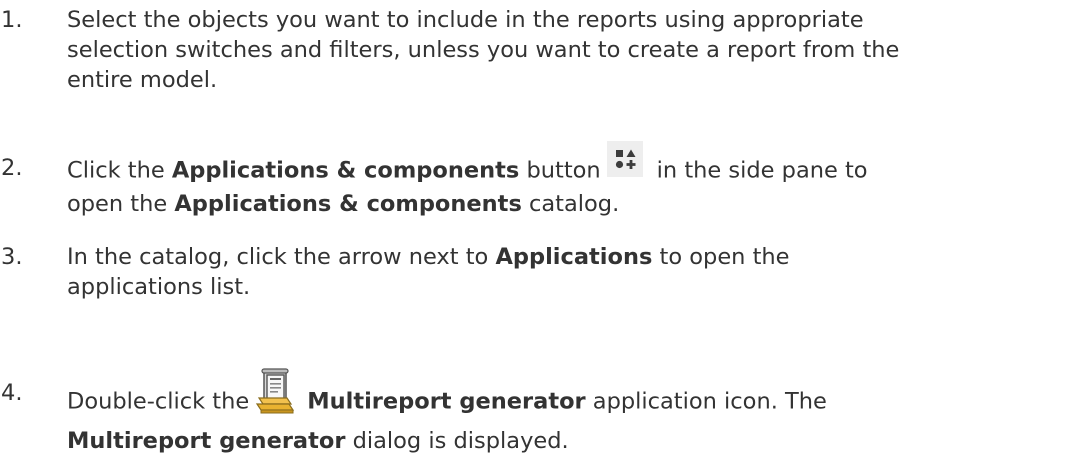  What do you see at coordinates (142, 80) in the screenshot?
I see `step-line: entire model.` at bounding box center [142, 80].